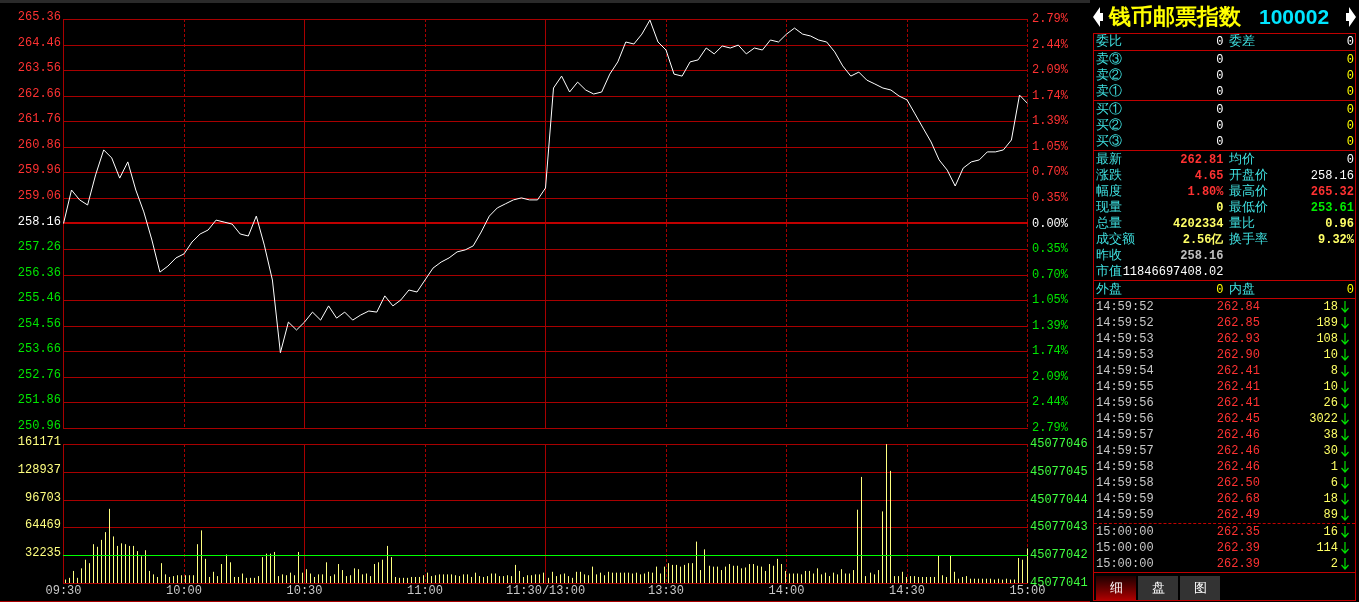 Image resolution: width=1359 pixels, height=602 pixels. Describe the element at coordinates (1336, 240) in the screenshot. I see `quote-value: 9.32%` at that location.